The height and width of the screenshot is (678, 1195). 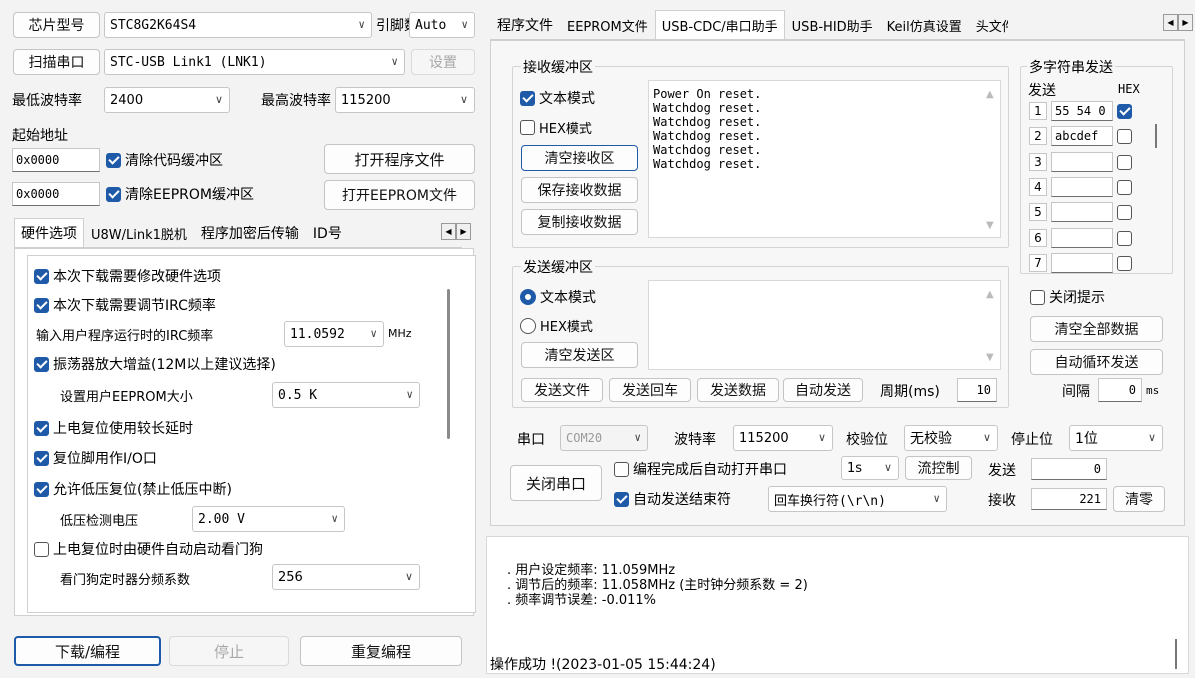 What do you see at coordinates (579, 190) in the screenshot?
I see `save-receive-button: 保存接收数据` at bounding box center [579, 190].